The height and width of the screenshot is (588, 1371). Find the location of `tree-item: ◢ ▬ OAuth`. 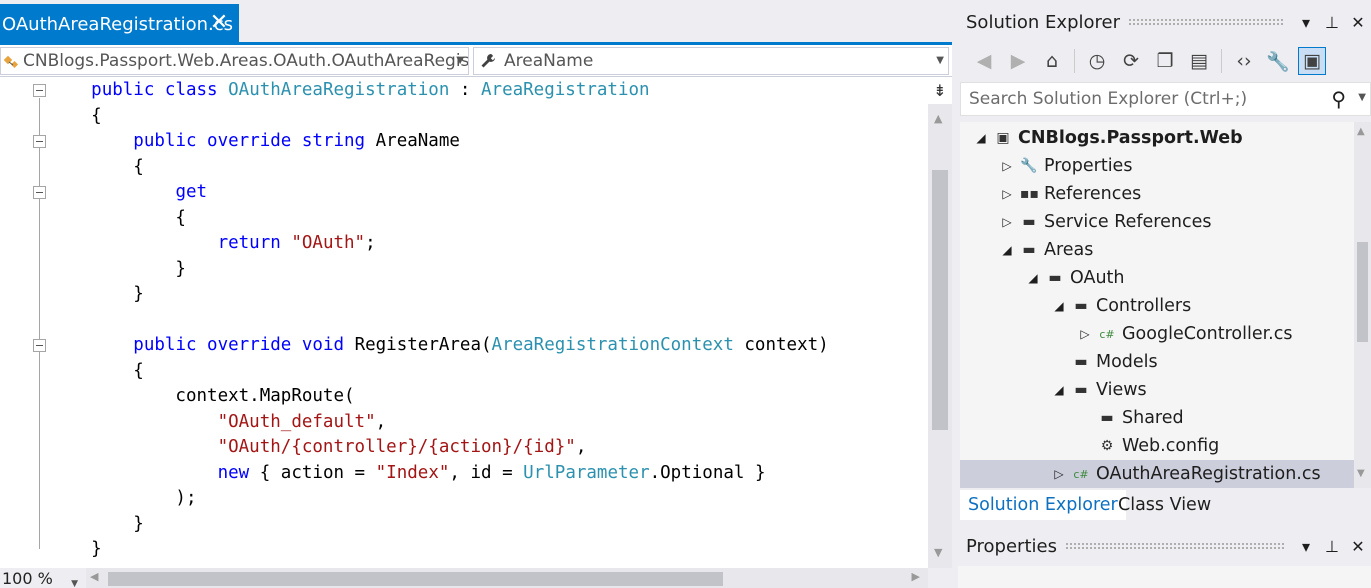

tree-item: ◢ ▬ OAuth is located at coordinates (1157, 278).